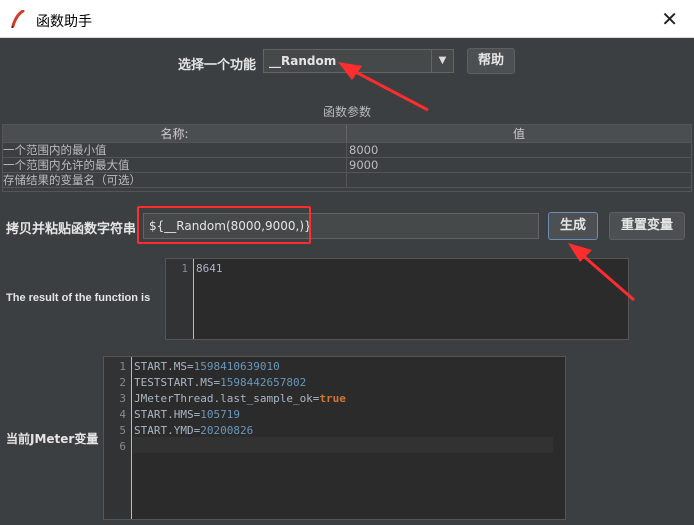  I want to click on variable-key: START.MS=, so click(164, 366).